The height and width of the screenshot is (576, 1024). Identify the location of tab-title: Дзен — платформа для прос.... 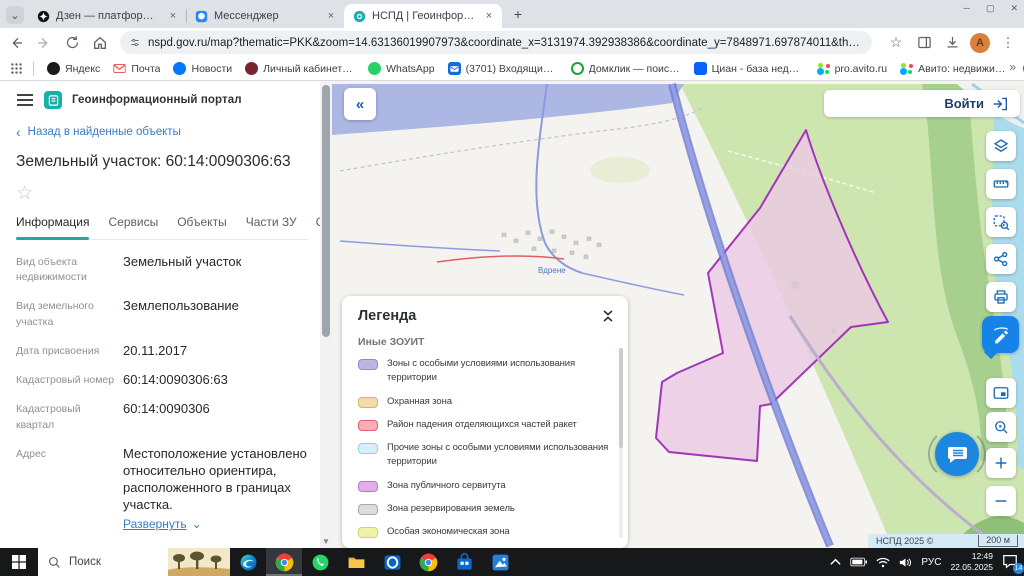
(108, 16).